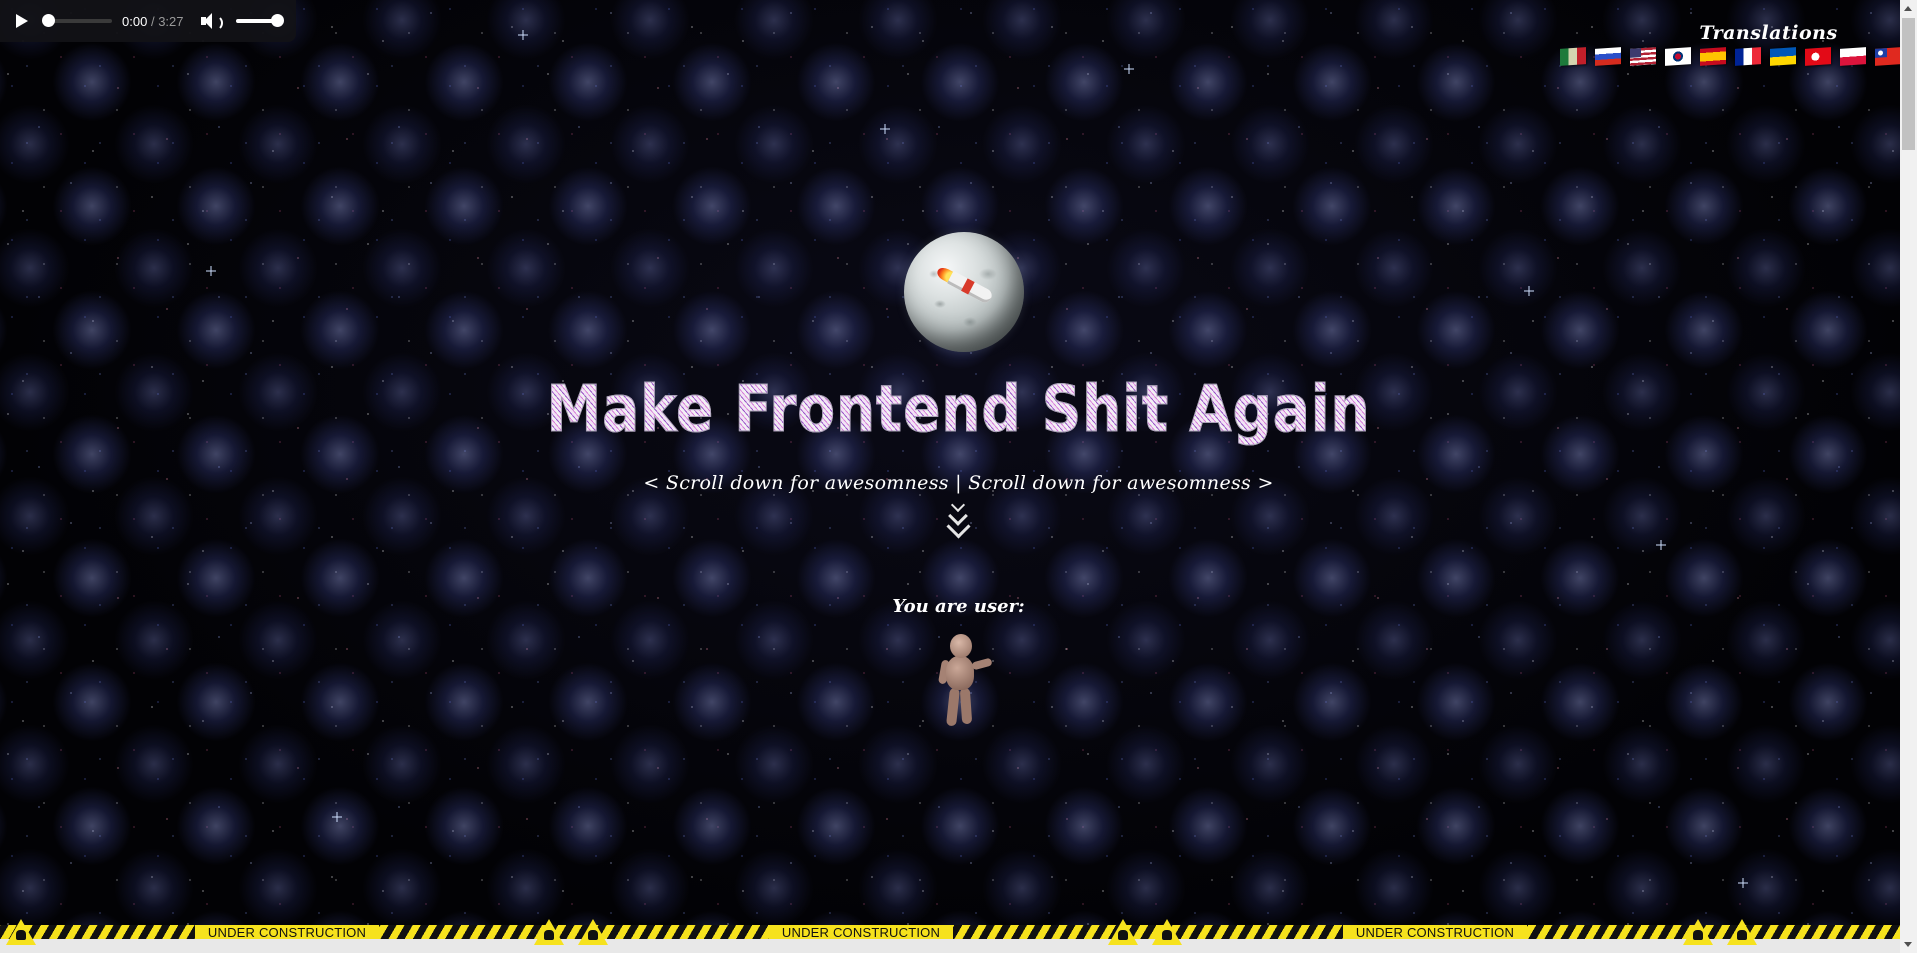  I want to click on time-display: 0:00 / 3:27, so click(153, 21).